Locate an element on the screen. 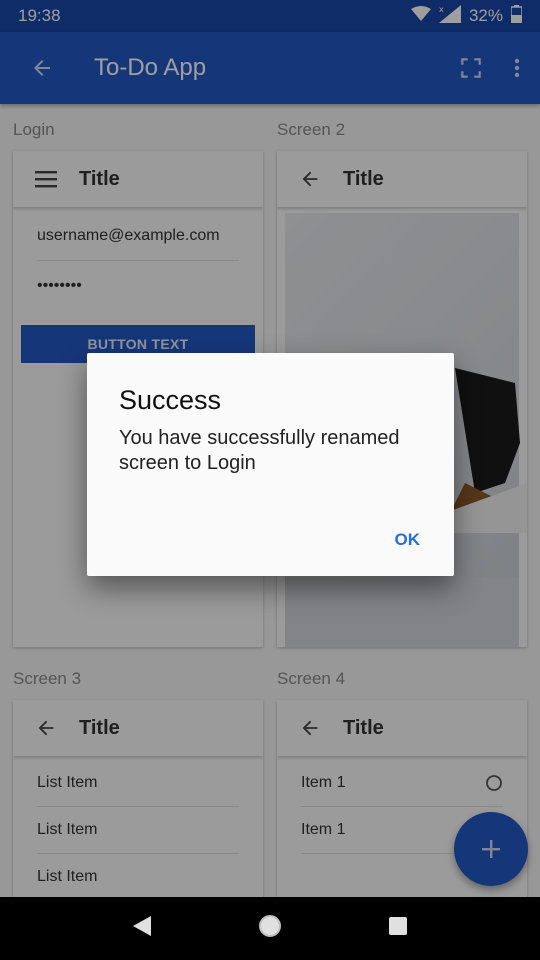  circle-home-icon is located at coordinates (269, 926).